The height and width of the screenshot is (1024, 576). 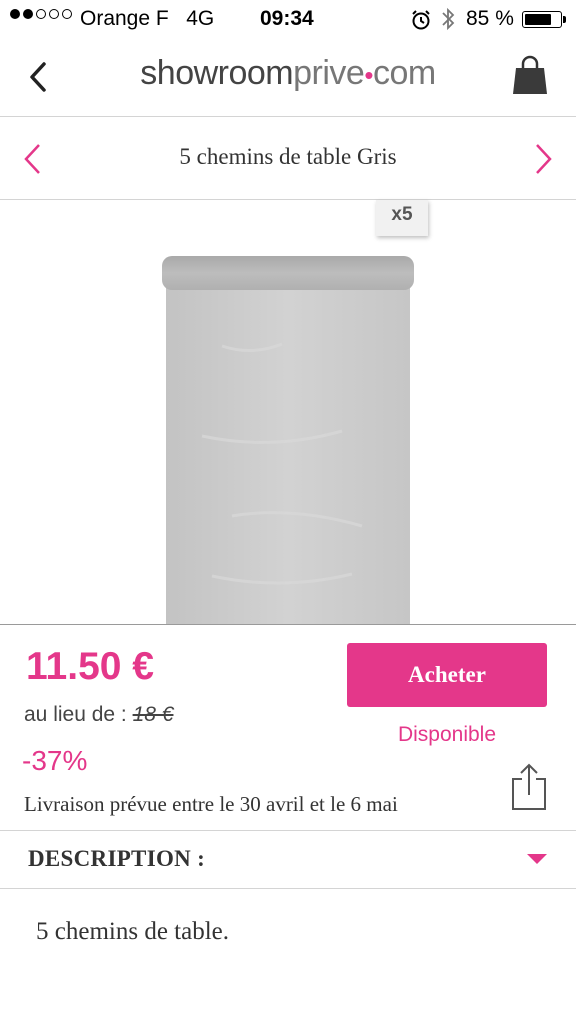 I want to click on cart-button, so click(x=530, y=76).